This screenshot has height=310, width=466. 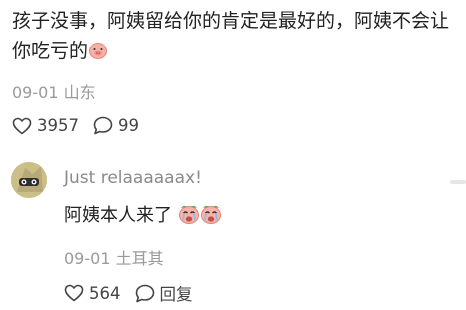 I want to click on reply-body: 阿姨本人来了, so click(x=143, y=214).